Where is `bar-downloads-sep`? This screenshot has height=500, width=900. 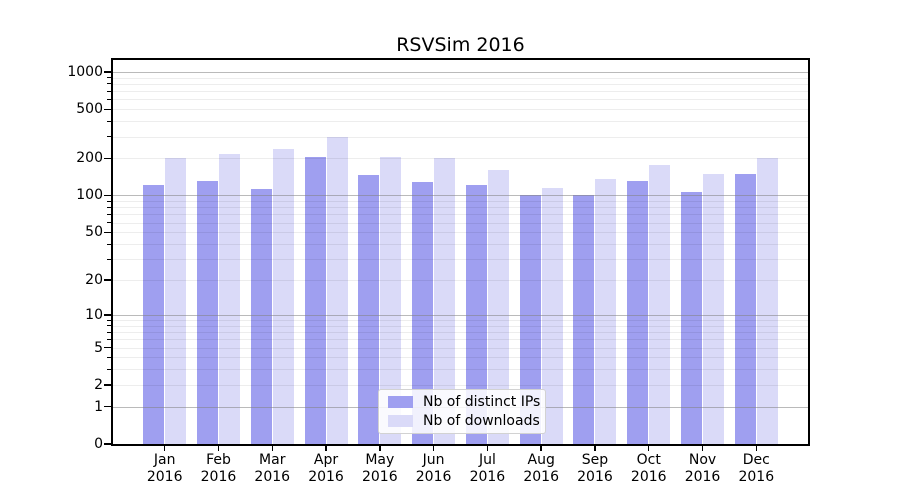 bar-downloads-sep is located at coordinates (606, 311).